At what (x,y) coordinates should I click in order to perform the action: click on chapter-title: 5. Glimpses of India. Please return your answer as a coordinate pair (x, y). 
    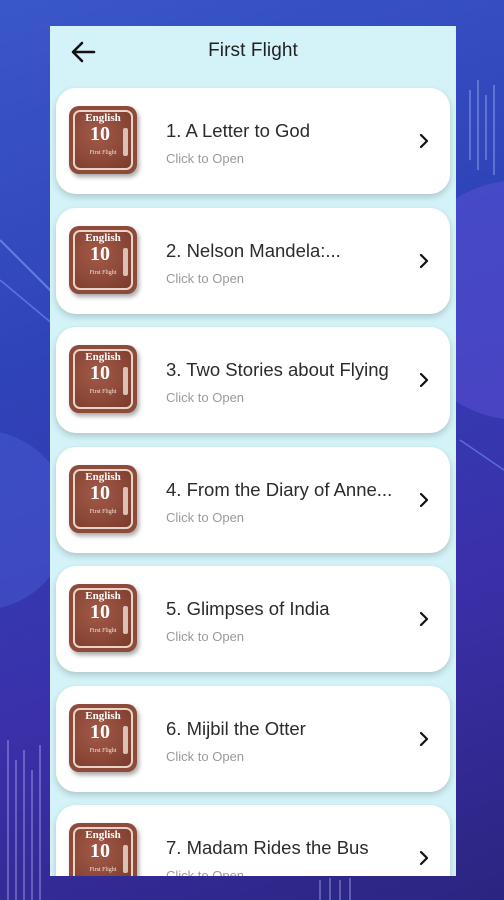
    Looking at the image, I should click on (248, 608).